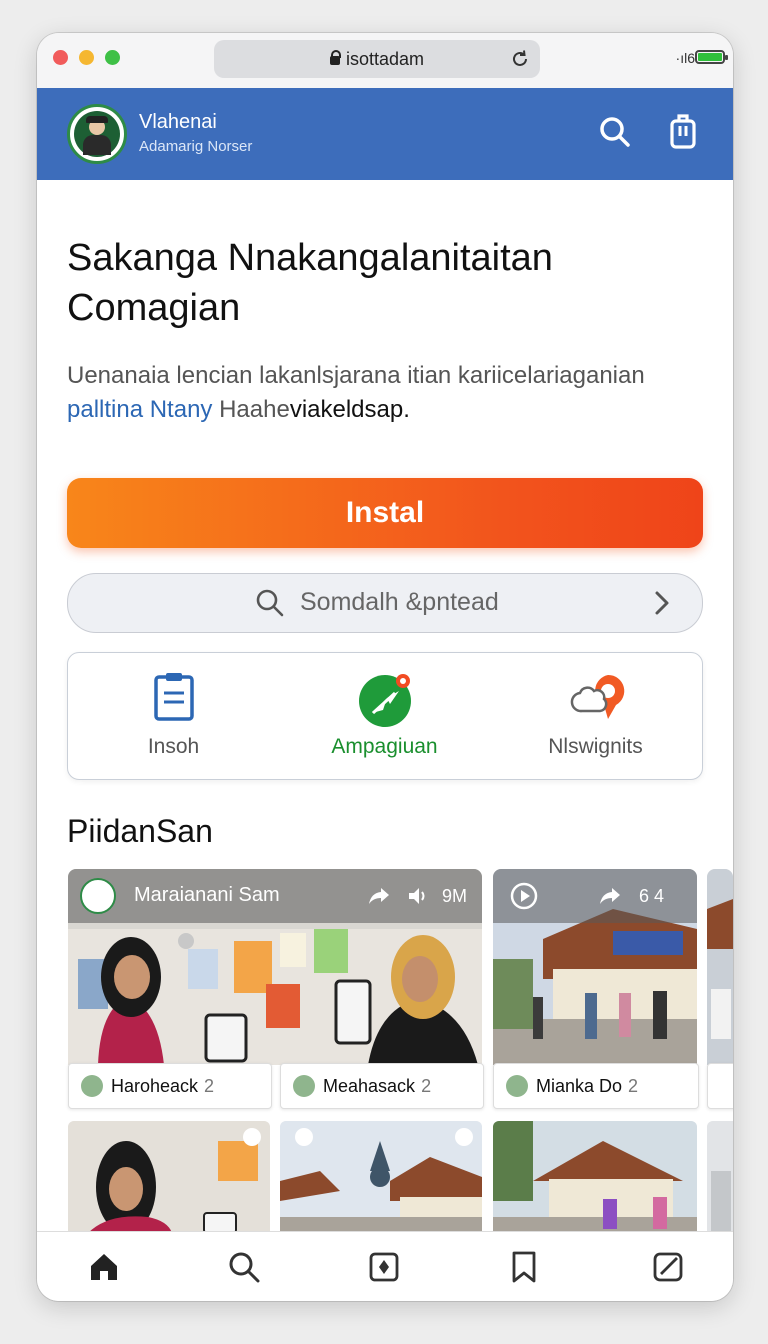 The image size is (768, 1344). What do you see at coordinates (418, 896) in the screenshot?
I see `volume-icon` at bounding box center [418, 896].